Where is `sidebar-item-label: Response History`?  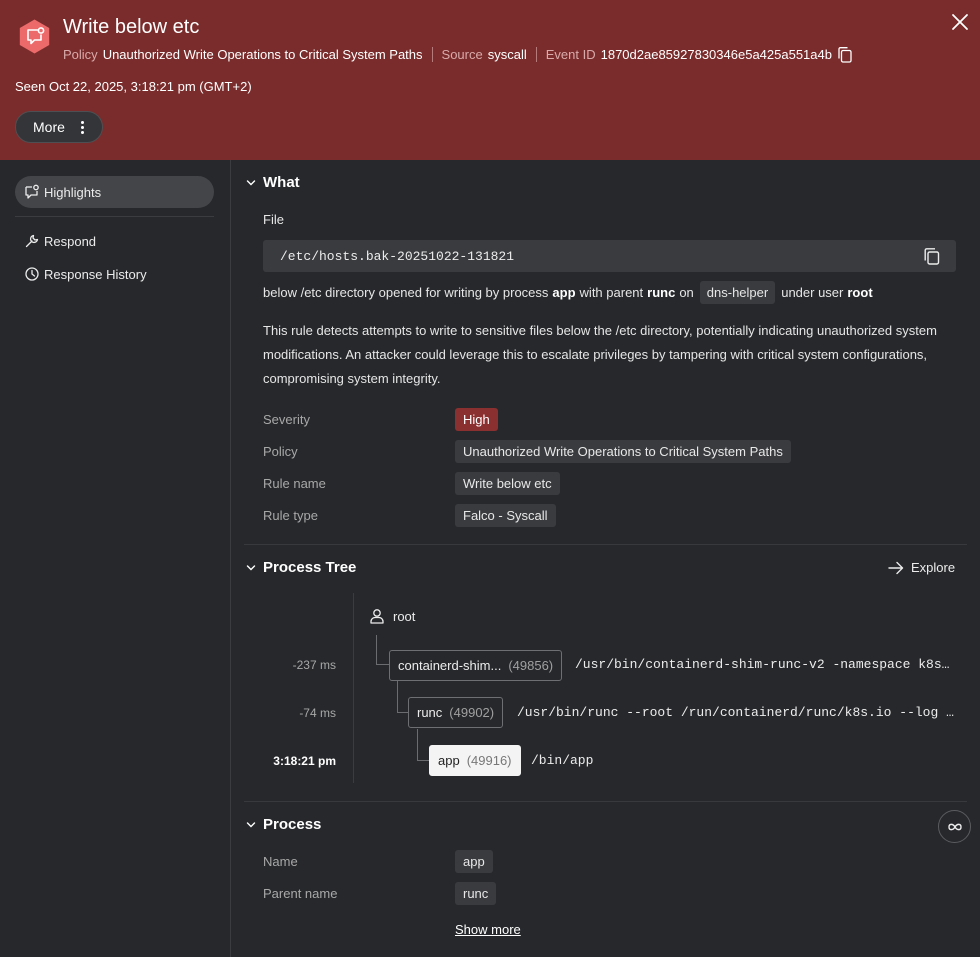 sidebar-item-label: Response History is located at coordinates (95, 274).